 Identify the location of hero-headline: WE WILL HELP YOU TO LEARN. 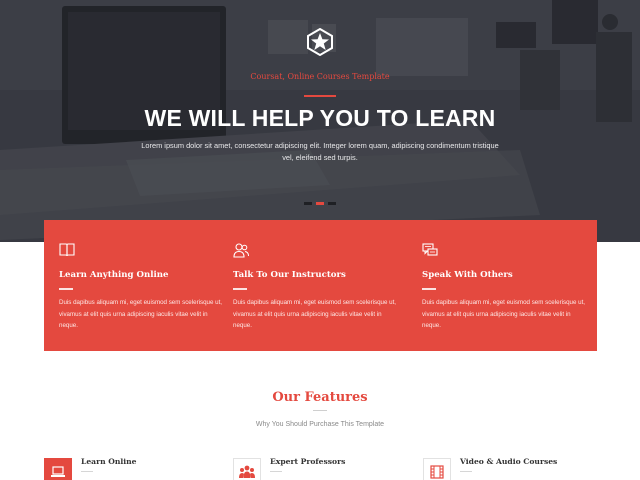
(320, 118).